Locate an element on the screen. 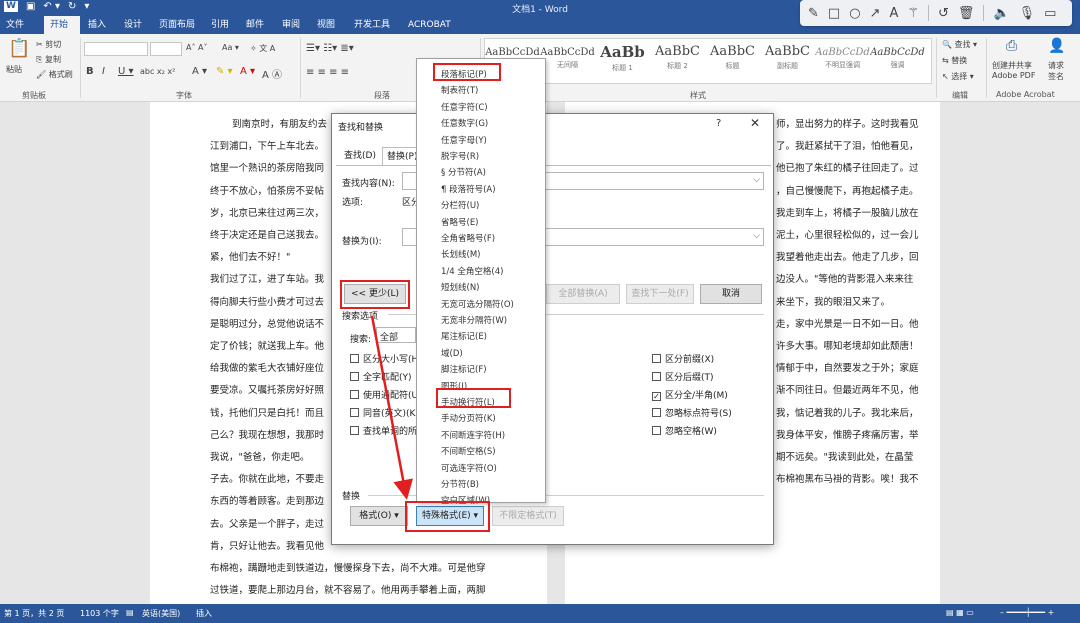 The height and width of the screenshot is (623, 1080). special-menu-item: 分栏符(U) is located at coordinates (460, 205).